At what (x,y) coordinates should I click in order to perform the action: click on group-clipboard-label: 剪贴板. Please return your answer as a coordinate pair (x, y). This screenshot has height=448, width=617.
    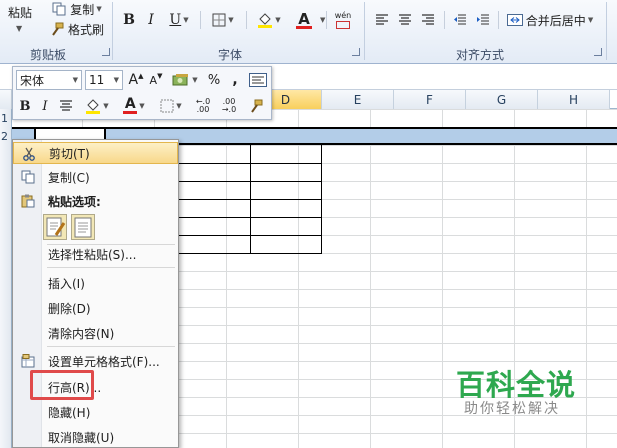
    Looking at the image, I should click on (47, 55).